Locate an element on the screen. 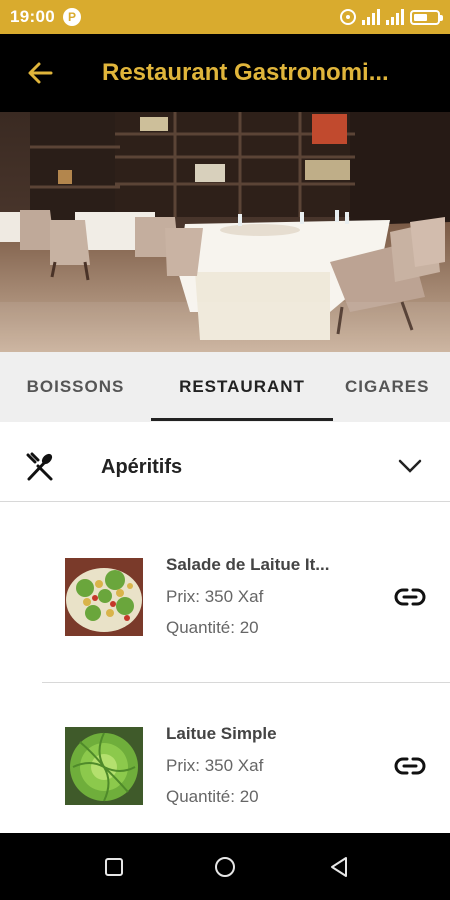 Image resolution: width=450 pixels, height=900 pixels. tab-restaurant: RESTAURANT is located at coordinates (242, 387).